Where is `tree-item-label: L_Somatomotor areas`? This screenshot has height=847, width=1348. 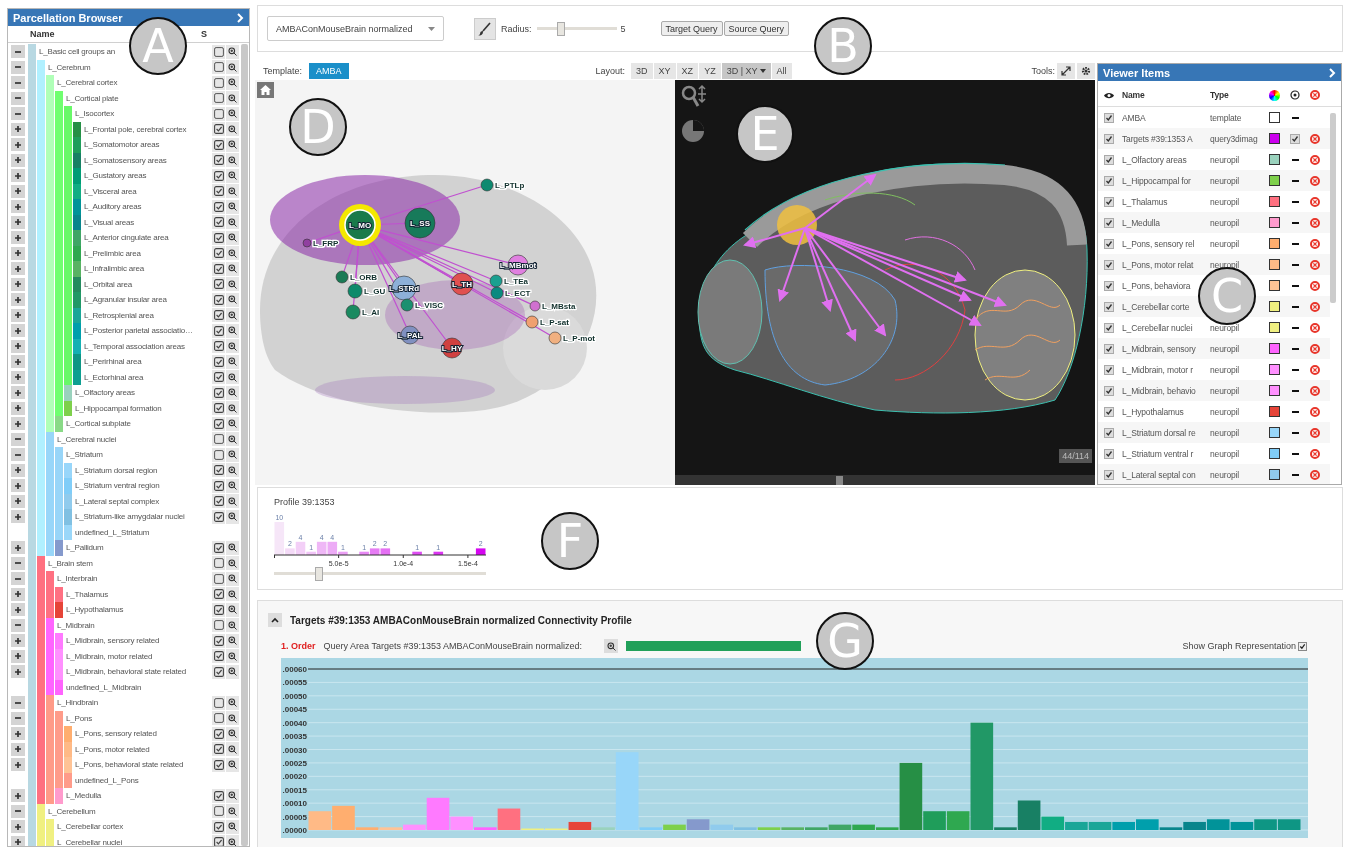
tree-item-label: L_Somatomotor areas is located at coordinates (146, 145).